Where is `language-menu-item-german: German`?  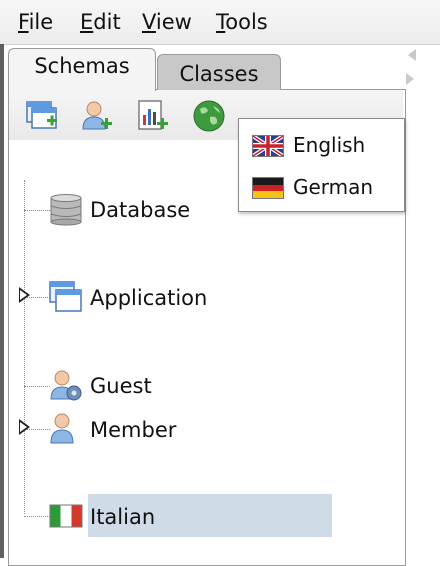 language-menu-item-german: German is located at coordinates (321, 187).